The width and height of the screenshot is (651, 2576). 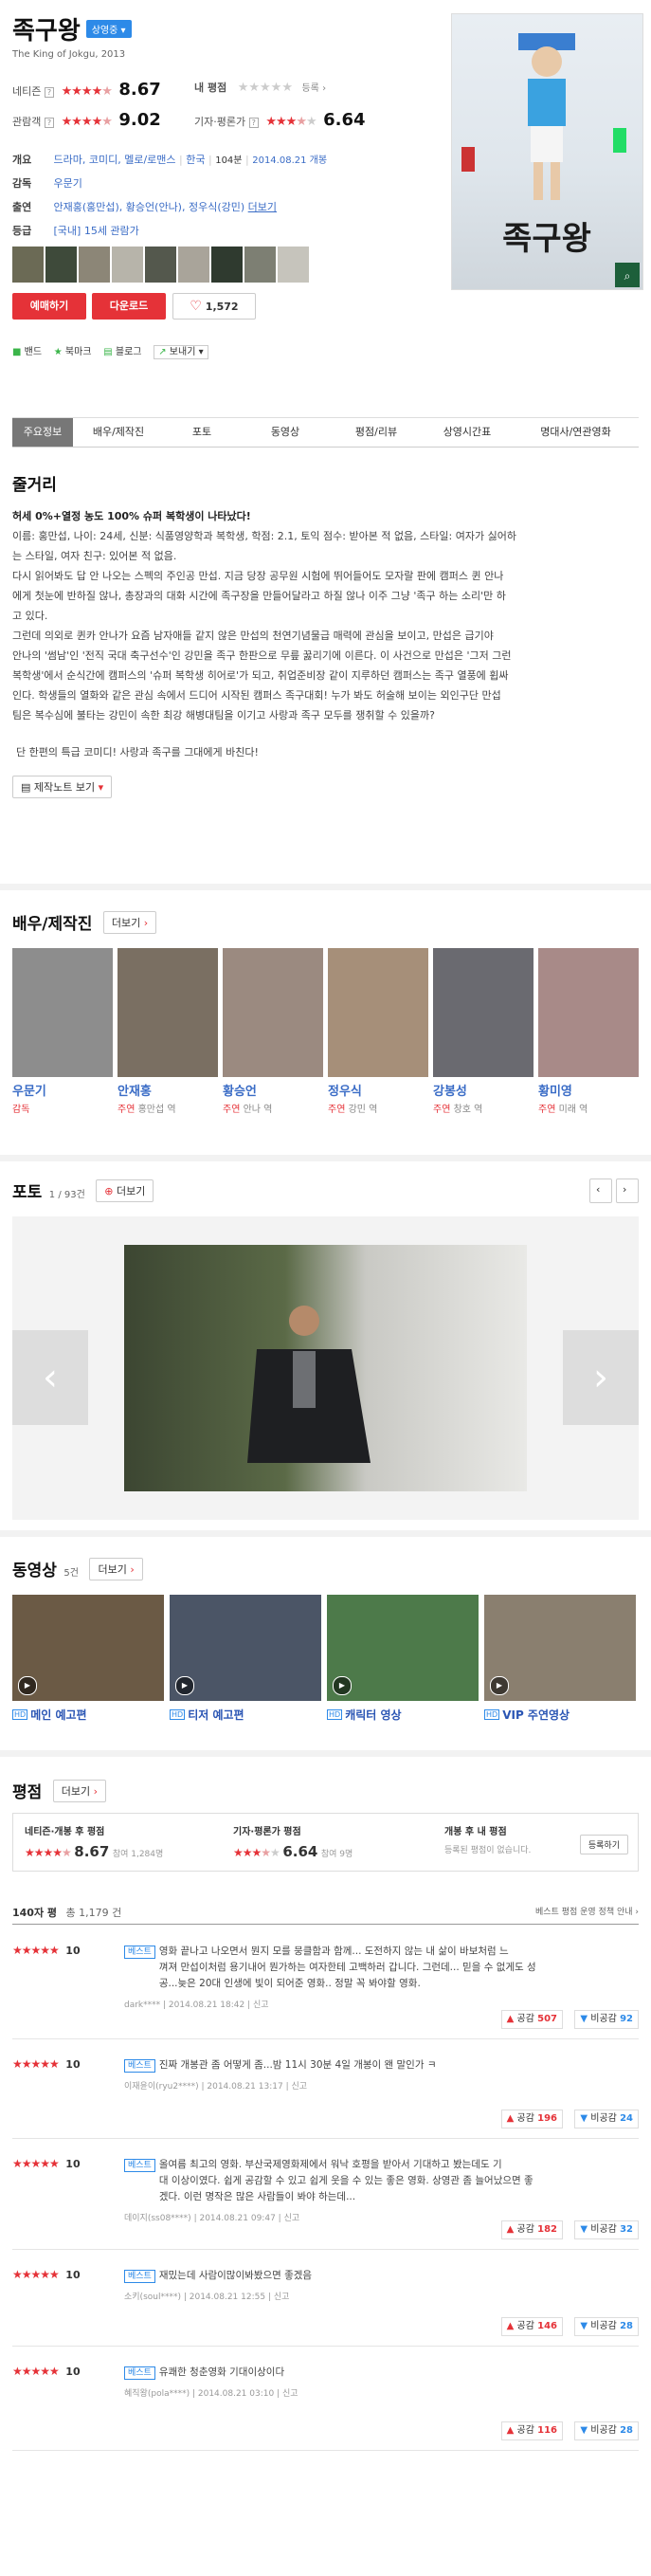 I want to click on cast-name: 정우식, so click(x=378, y=1090).